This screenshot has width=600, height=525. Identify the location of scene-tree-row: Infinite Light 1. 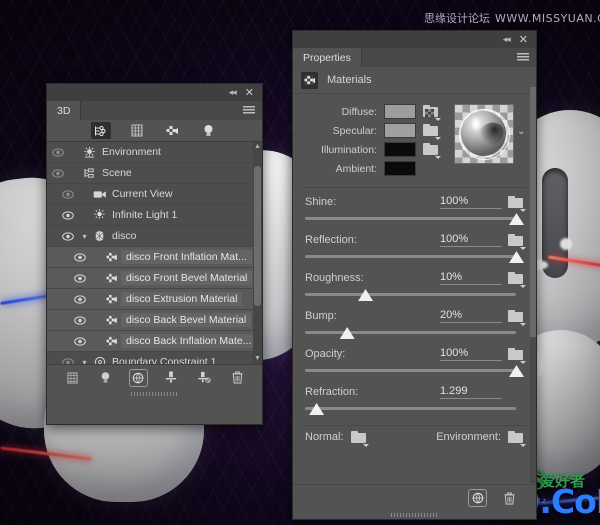
(154, 215).